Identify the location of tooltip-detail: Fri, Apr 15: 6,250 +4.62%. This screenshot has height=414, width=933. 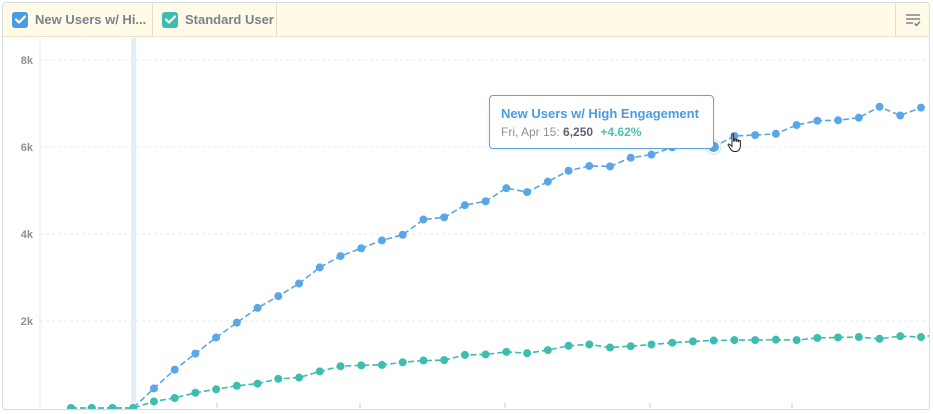
(601, 132).